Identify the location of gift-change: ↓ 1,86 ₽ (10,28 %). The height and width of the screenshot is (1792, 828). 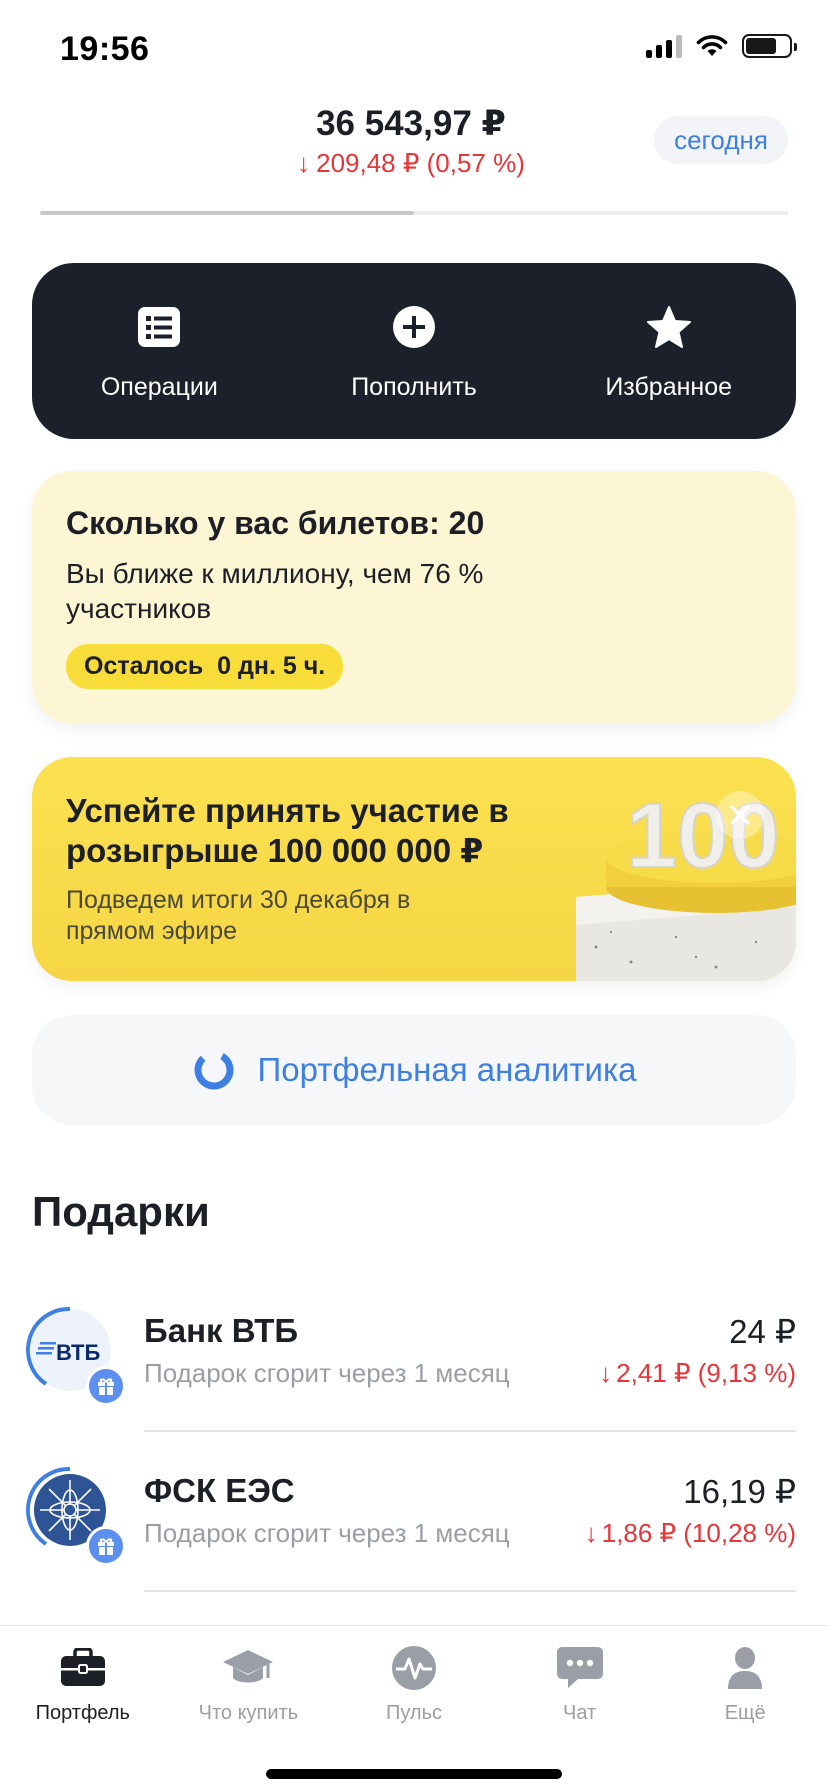
(690, 1533).